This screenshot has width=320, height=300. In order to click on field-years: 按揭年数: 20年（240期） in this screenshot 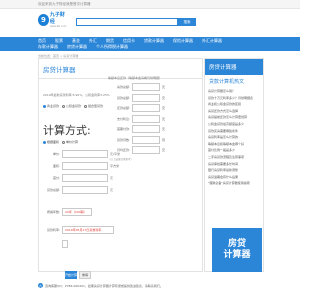, I will do `click(68, 212)`.